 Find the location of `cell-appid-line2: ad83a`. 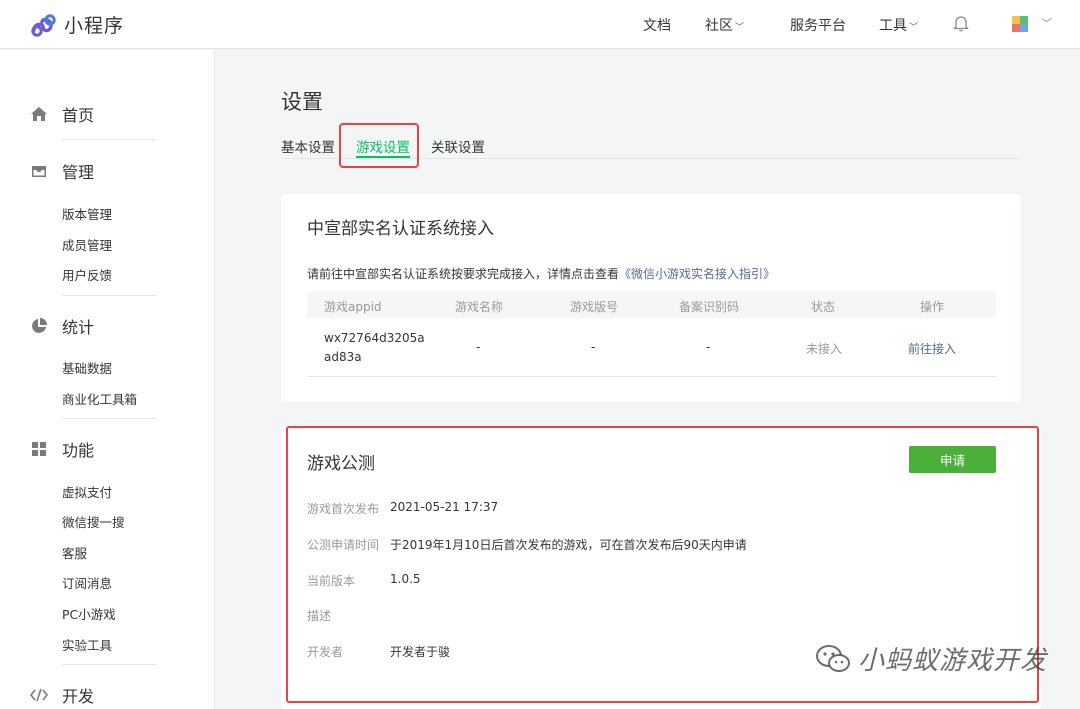

cell-appid-line2: ad83a is located at coordinates (343, 357).